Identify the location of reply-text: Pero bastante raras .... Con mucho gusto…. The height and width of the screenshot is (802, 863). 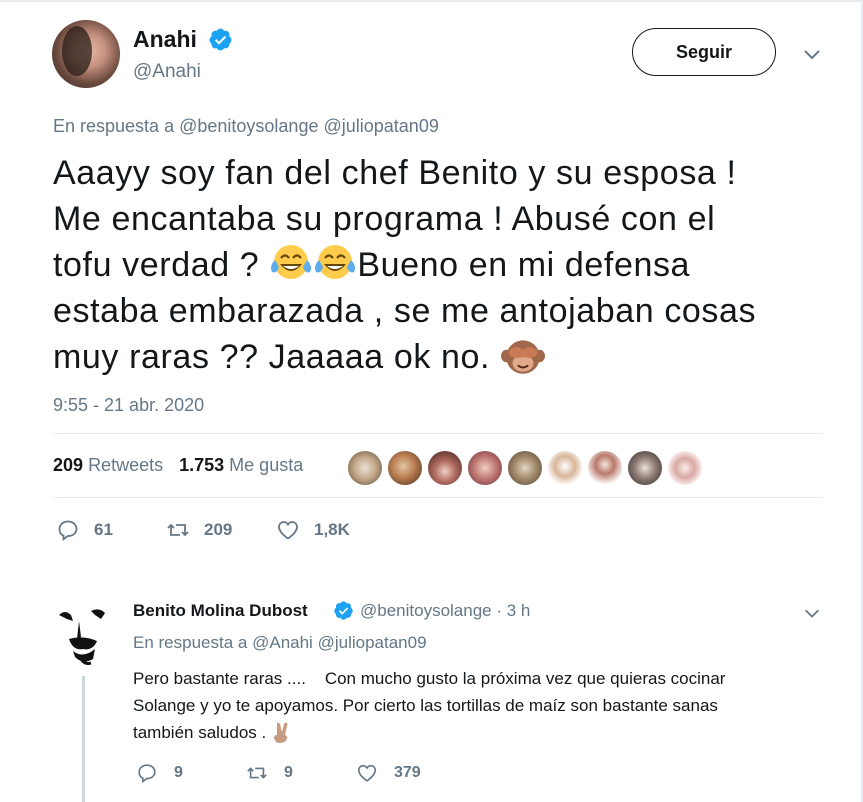
(478, 705).